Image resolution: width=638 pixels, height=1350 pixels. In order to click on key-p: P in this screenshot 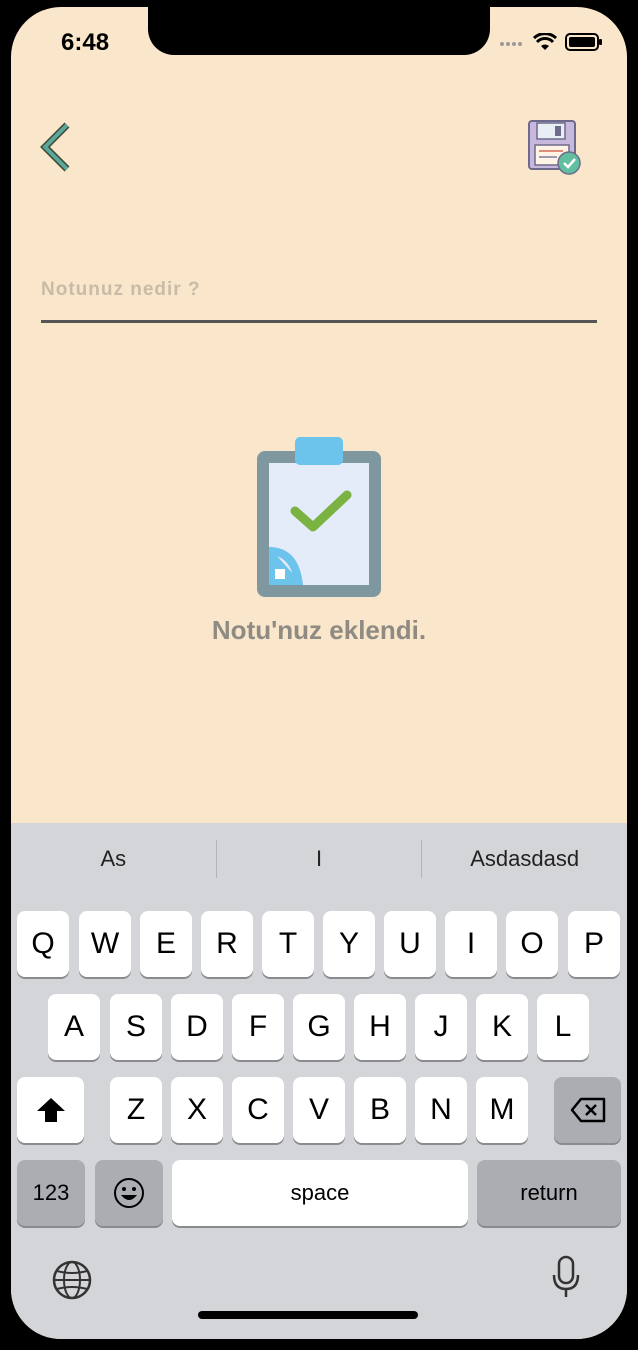, I will do `click(594, 944)`.